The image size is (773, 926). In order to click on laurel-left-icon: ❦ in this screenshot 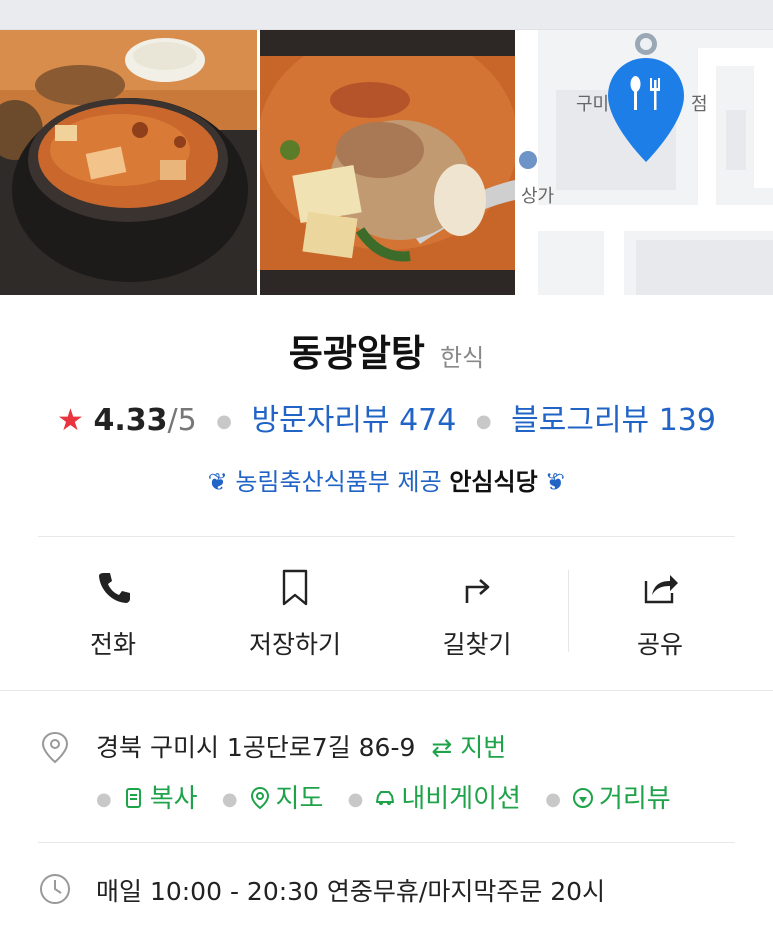, I will do `click(217, 482)`.